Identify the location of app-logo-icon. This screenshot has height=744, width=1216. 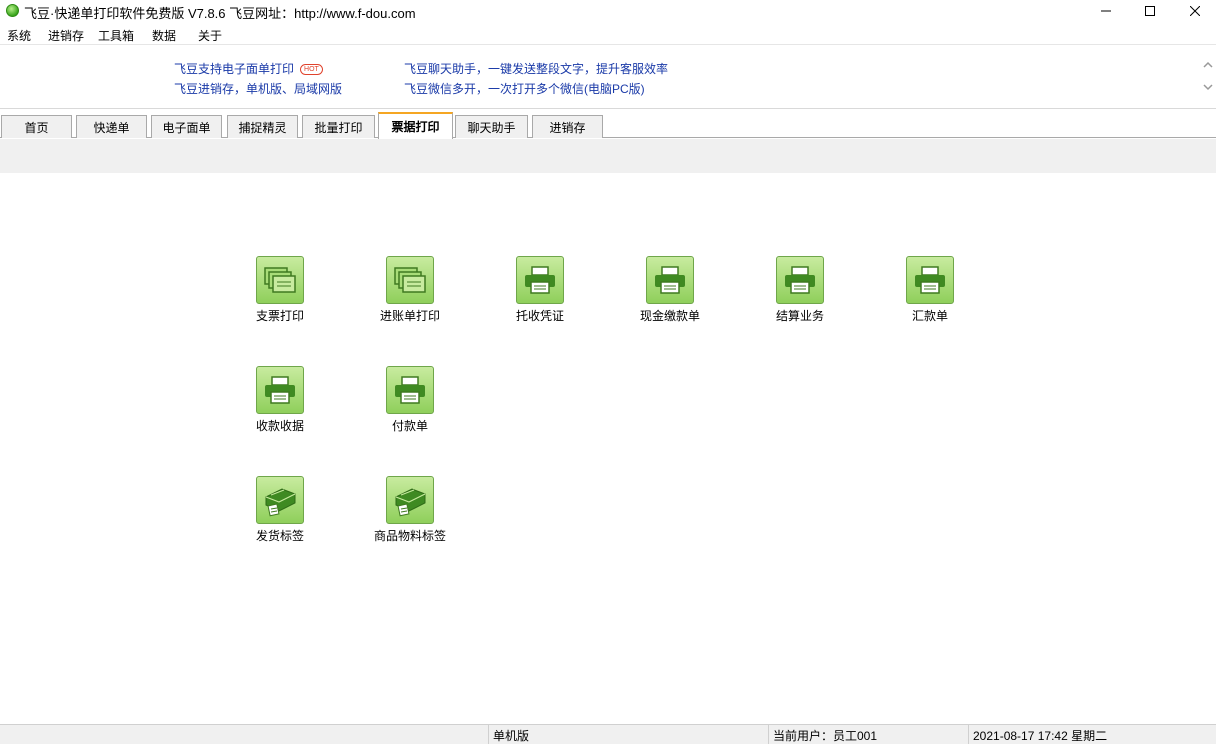
(12, 10).